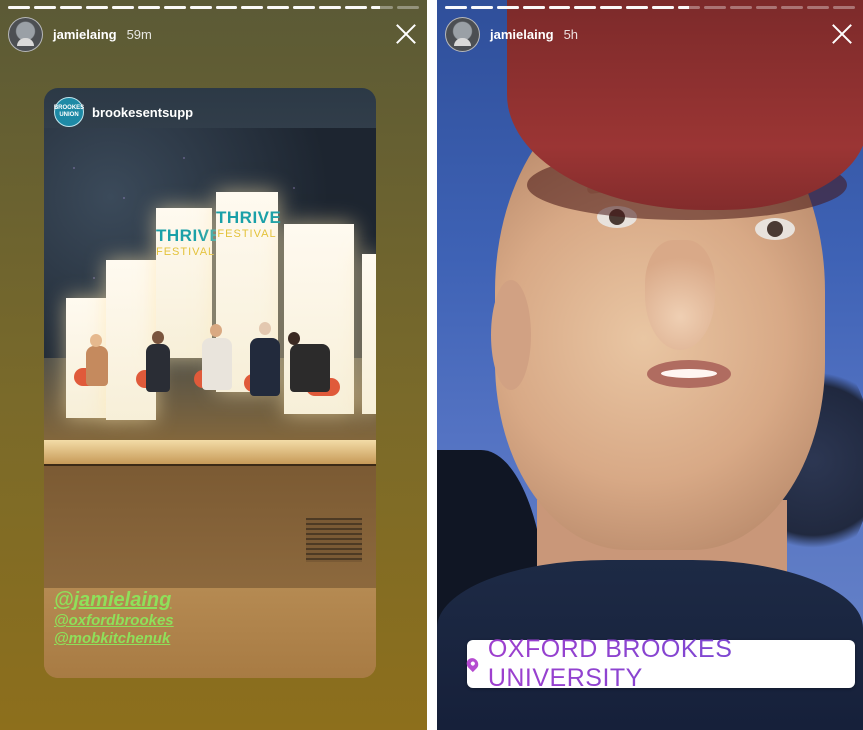  Describe the element at coordinates (472, 664) in the screenshot. I see `location-pin-icon` at that location.